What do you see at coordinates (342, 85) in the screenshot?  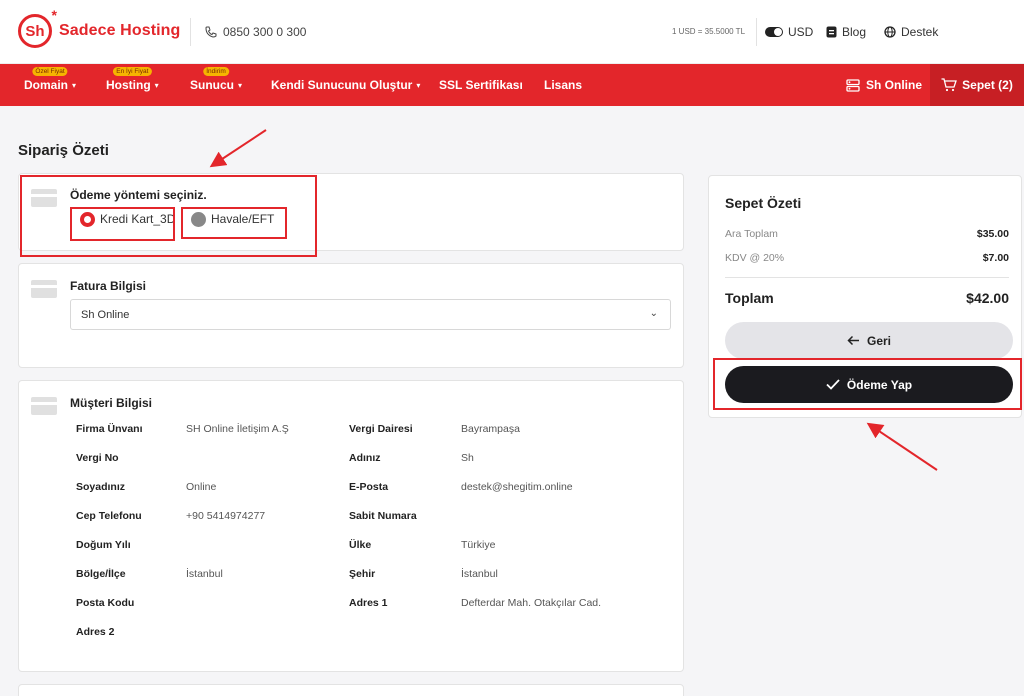 I see `nav-label: Kendi Sunucunu Oluştur` at bounding box center [342, 85].